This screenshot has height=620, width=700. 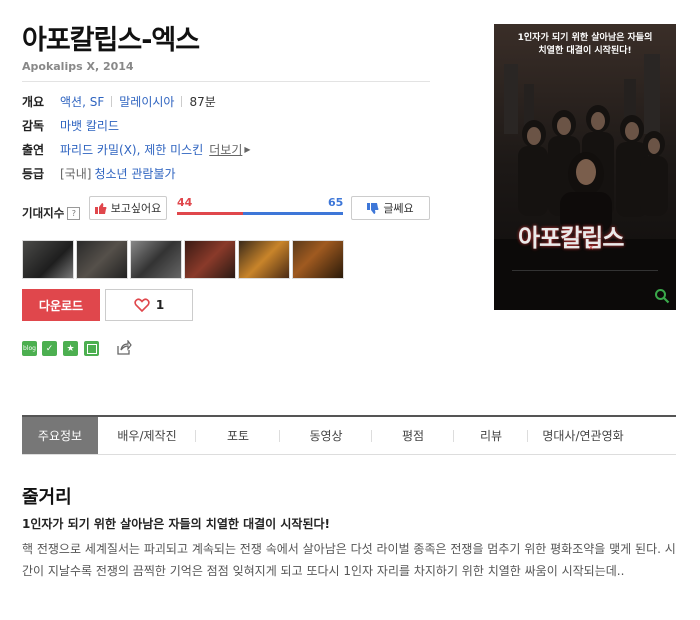 What do you see at coordinates (225, 149) in the screenshot?
I see `more-cast-link: 더보기` at bounding box center [225, 149].